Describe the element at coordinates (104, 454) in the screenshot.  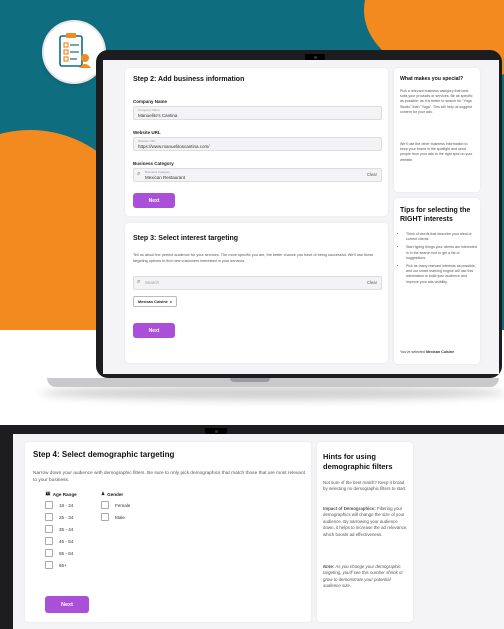
I see `step4-title: Step 4: Select demographic targeting` at that location.